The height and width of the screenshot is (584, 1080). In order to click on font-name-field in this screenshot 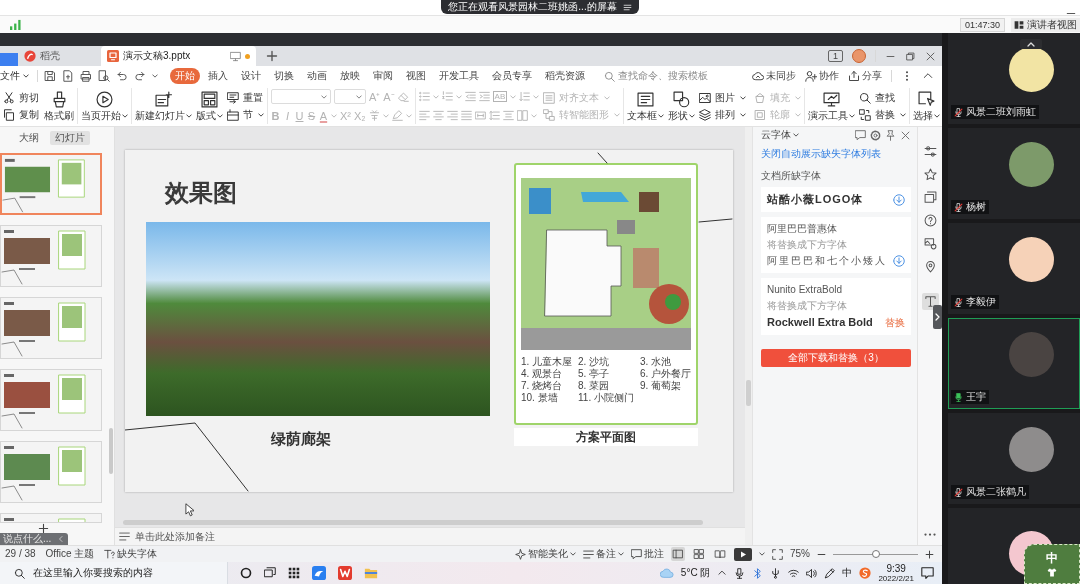, I will do `click(301, 96)`.